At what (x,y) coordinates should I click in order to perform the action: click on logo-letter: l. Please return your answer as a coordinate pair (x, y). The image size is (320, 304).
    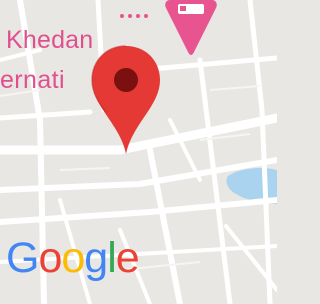
    Looking at the image, I should click on (112, 258).